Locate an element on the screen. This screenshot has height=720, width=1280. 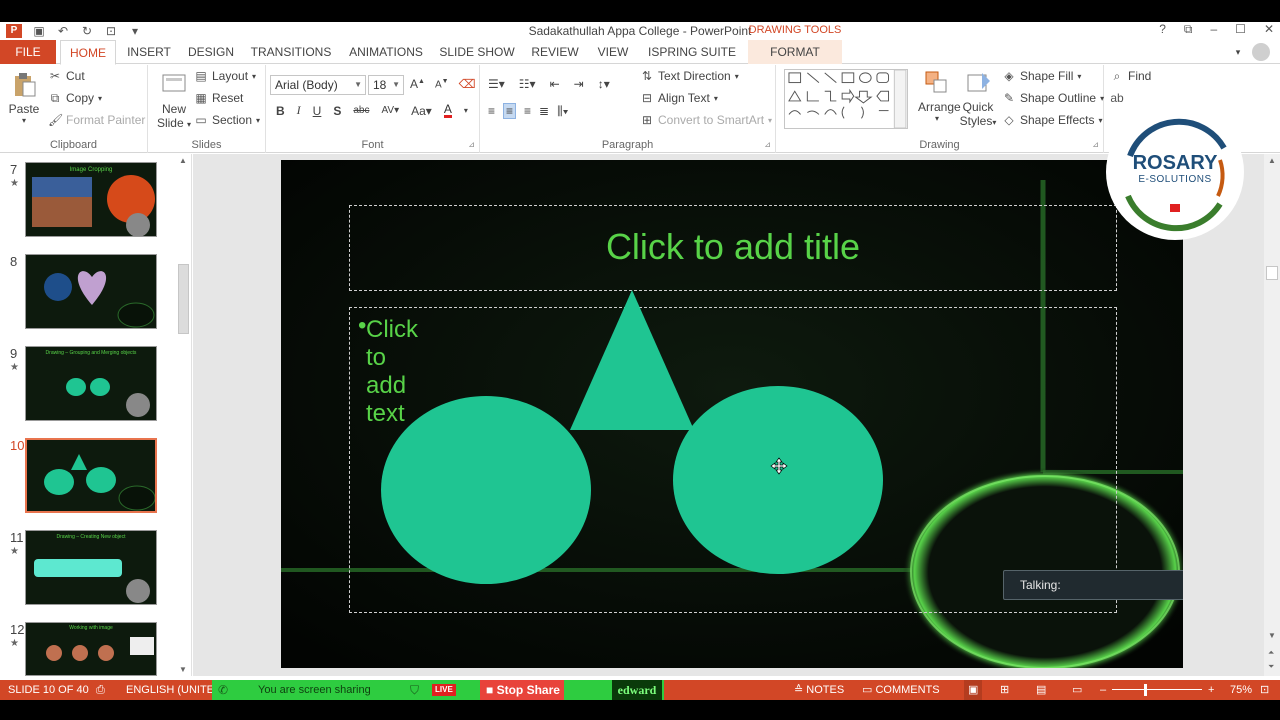
slide-show-icon: ▭ is located at coordinates (1077, 690).